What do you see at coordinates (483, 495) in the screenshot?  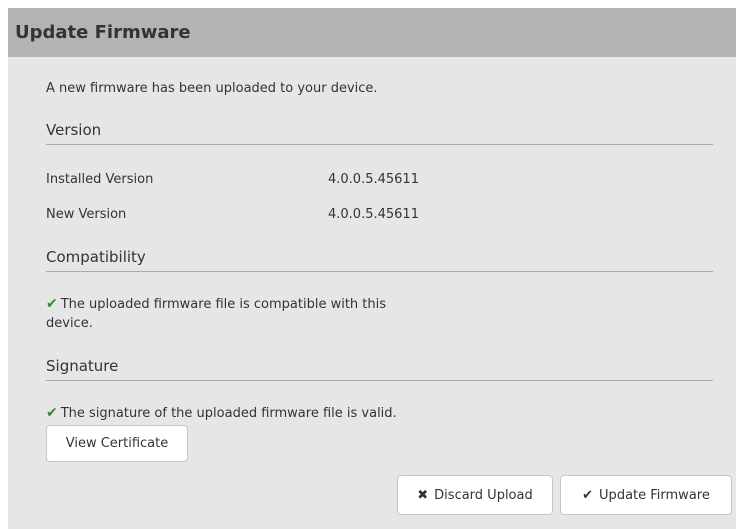 I see `discard-upload-label: Discard Upload` at bounding box center [483, 495].